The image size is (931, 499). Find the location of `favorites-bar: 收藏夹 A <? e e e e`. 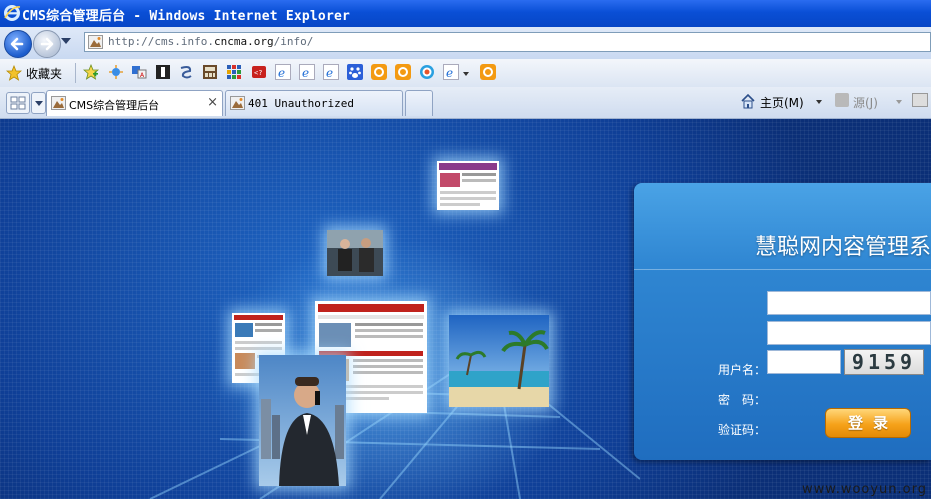

favorites-bar: 收藏夹 A <? e e e e is located at coordinates (465, 73).